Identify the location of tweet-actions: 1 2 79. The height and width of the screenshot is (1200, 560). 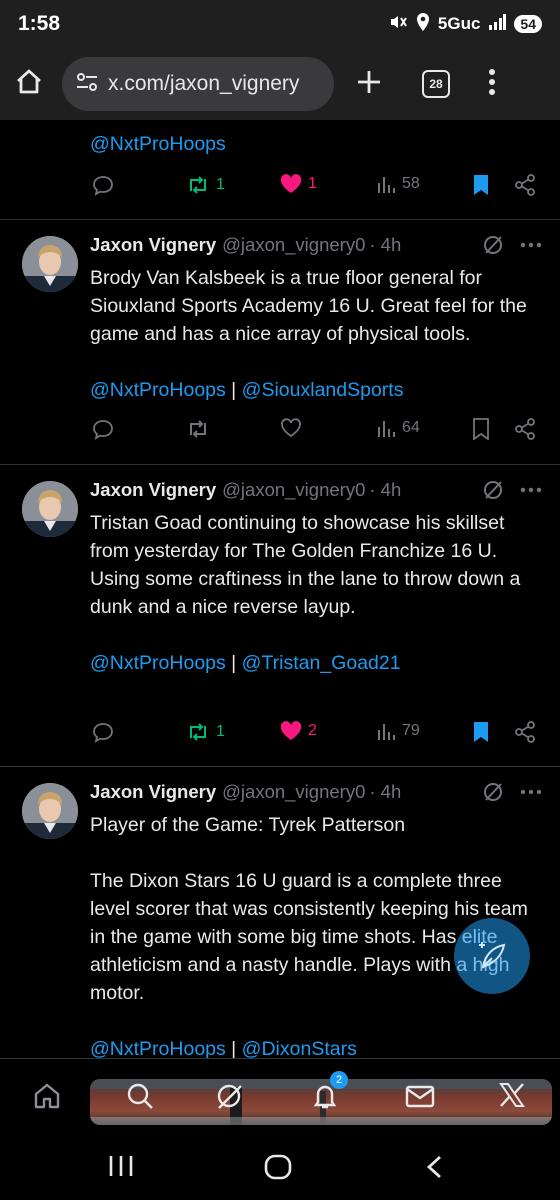
(315, 736).